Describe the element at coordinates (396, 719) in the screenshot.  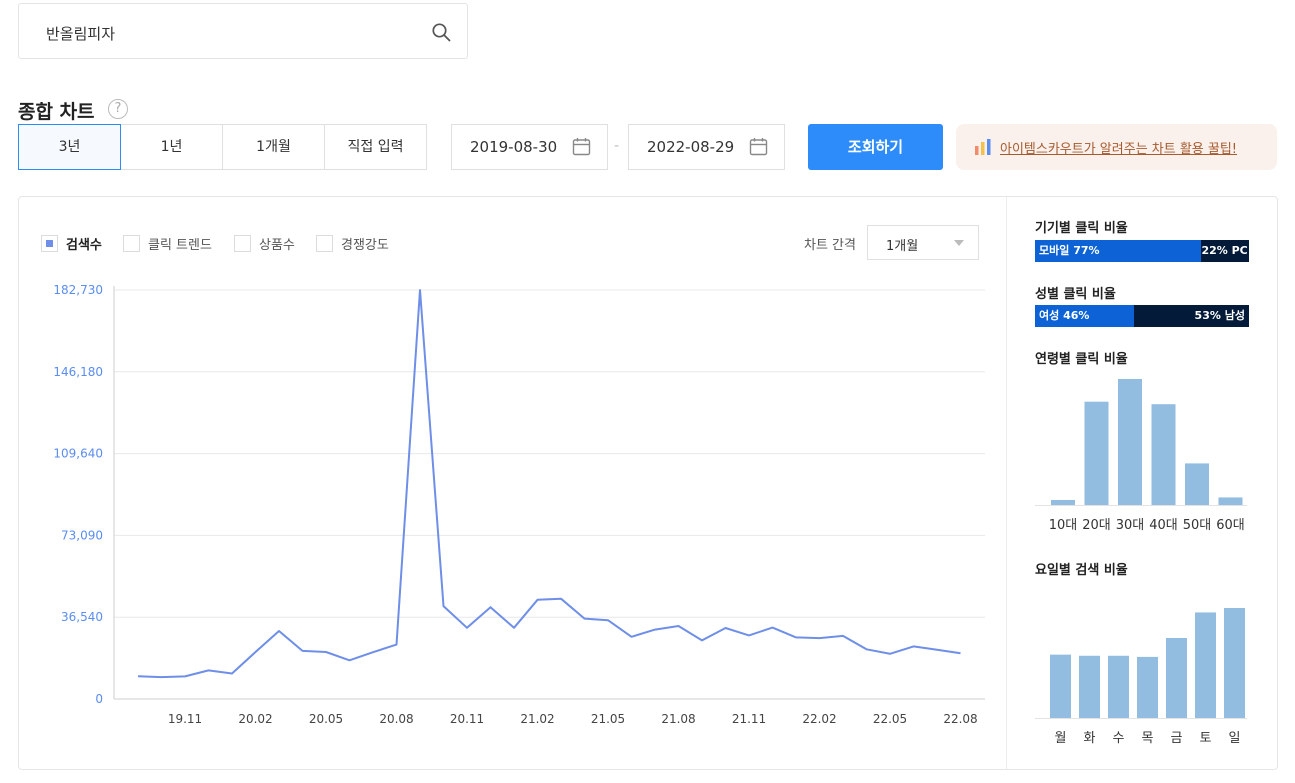
I see `x-tick-label: 20.08` at that location.